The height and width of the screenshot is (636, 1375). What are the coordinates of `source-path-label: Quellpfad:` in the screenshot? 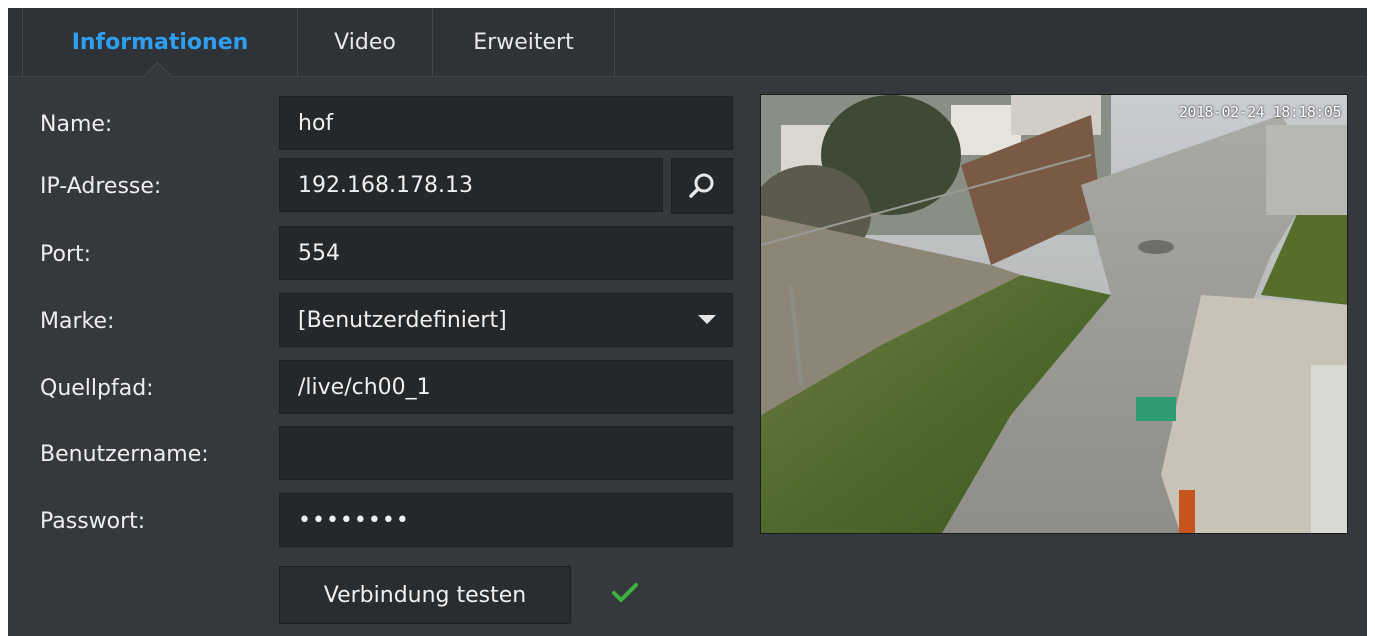 It's located at (97, 388).